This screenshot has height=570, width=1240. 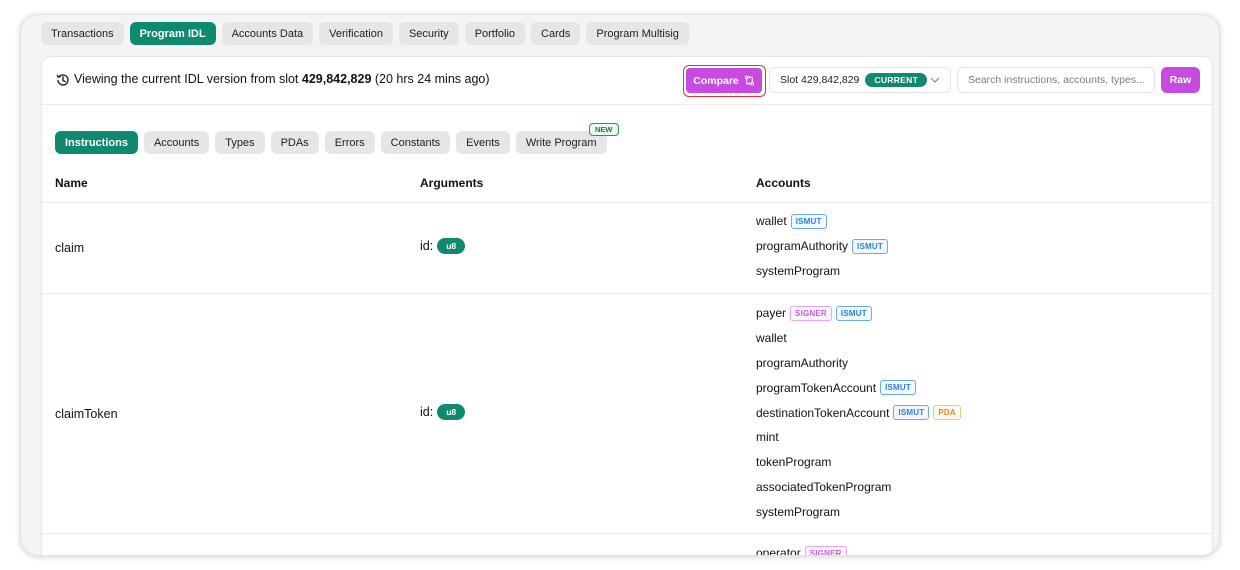 What do you see at coordinates (432, 79) in the screenshot?
I see `version-age: (20 hrs 24 mins ago)` at bounding box center [432, 79].